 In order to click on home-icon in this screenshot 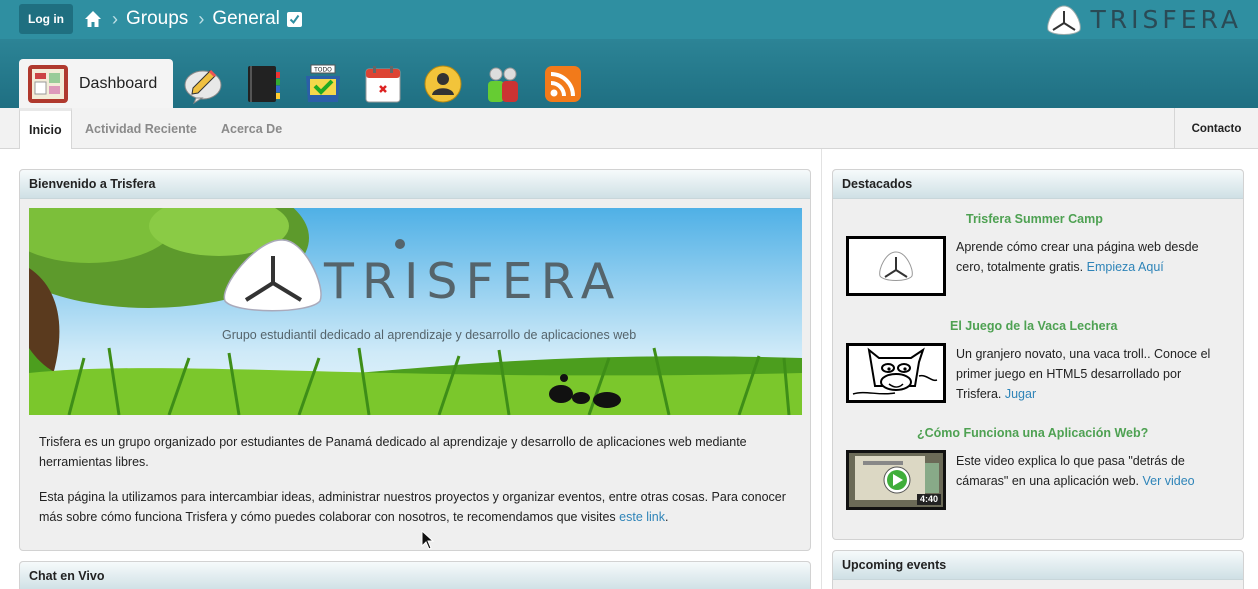, I will do `click(93, 19)`.